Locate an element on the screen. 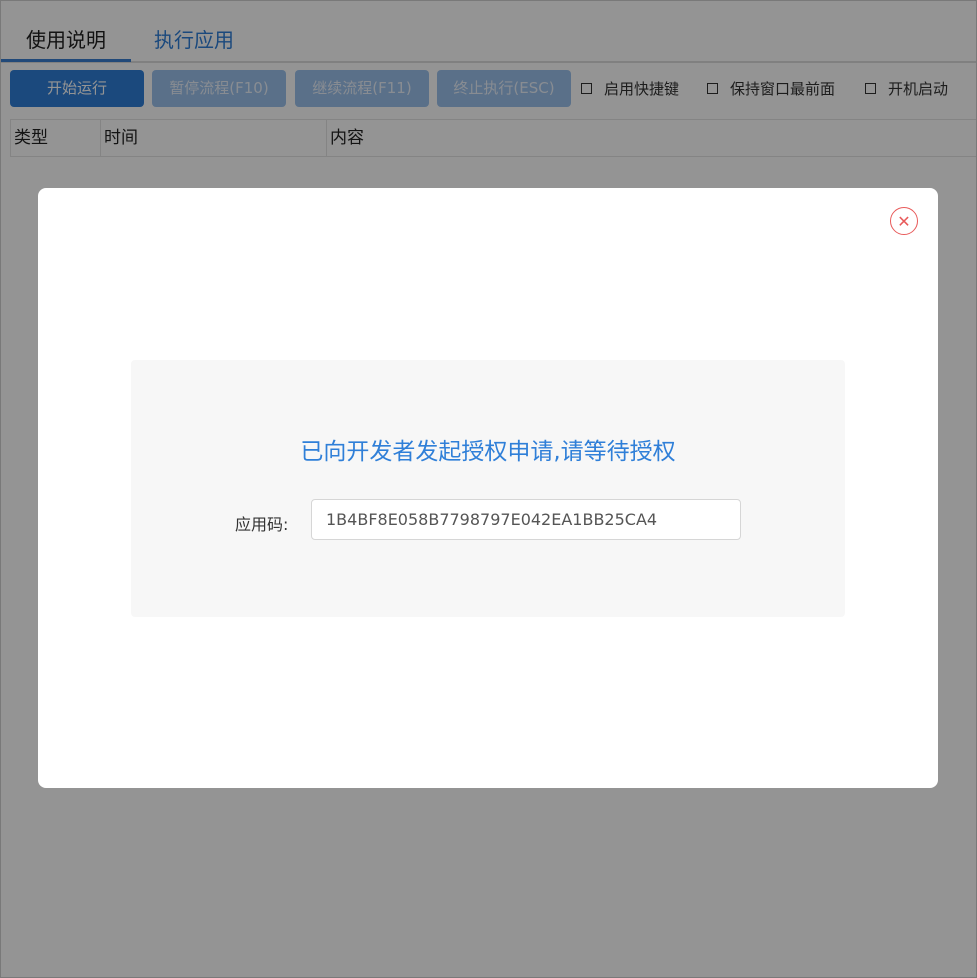 The width and height of the screenshot is (977, 978). app-code-input is located at coordinates (526, 519).